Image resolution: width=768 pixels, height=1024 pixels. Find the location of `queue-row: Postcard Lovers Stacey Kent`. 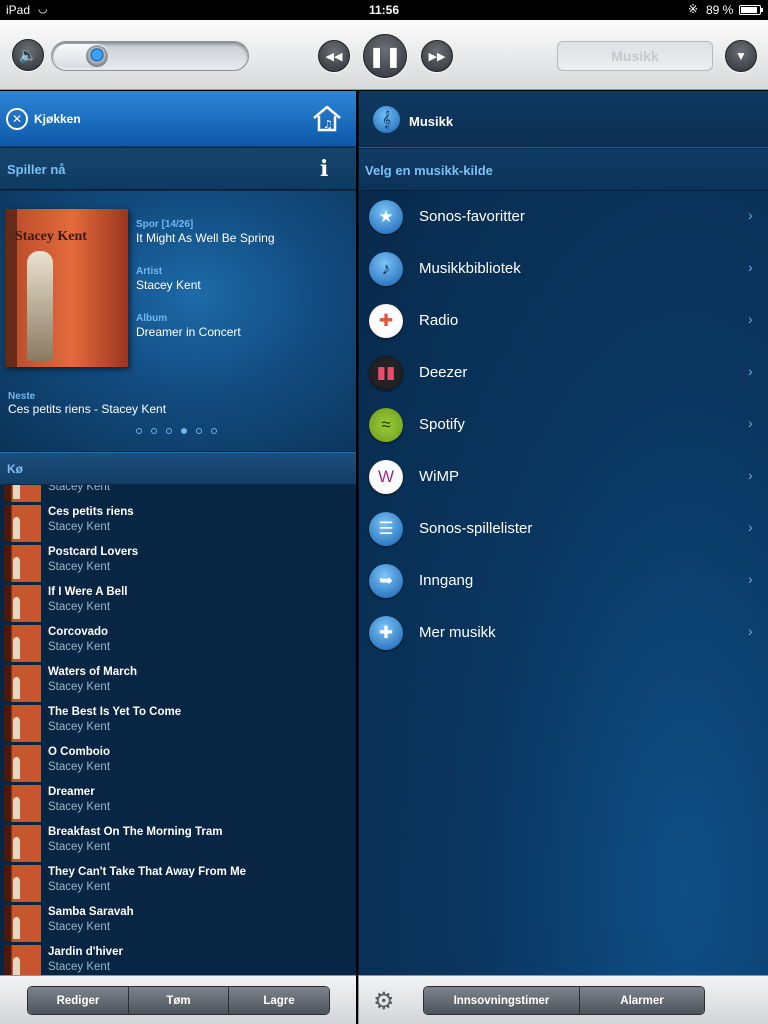

queue-row: Postcard Lovers Stacey Kent is located at coordinates (178, 563).